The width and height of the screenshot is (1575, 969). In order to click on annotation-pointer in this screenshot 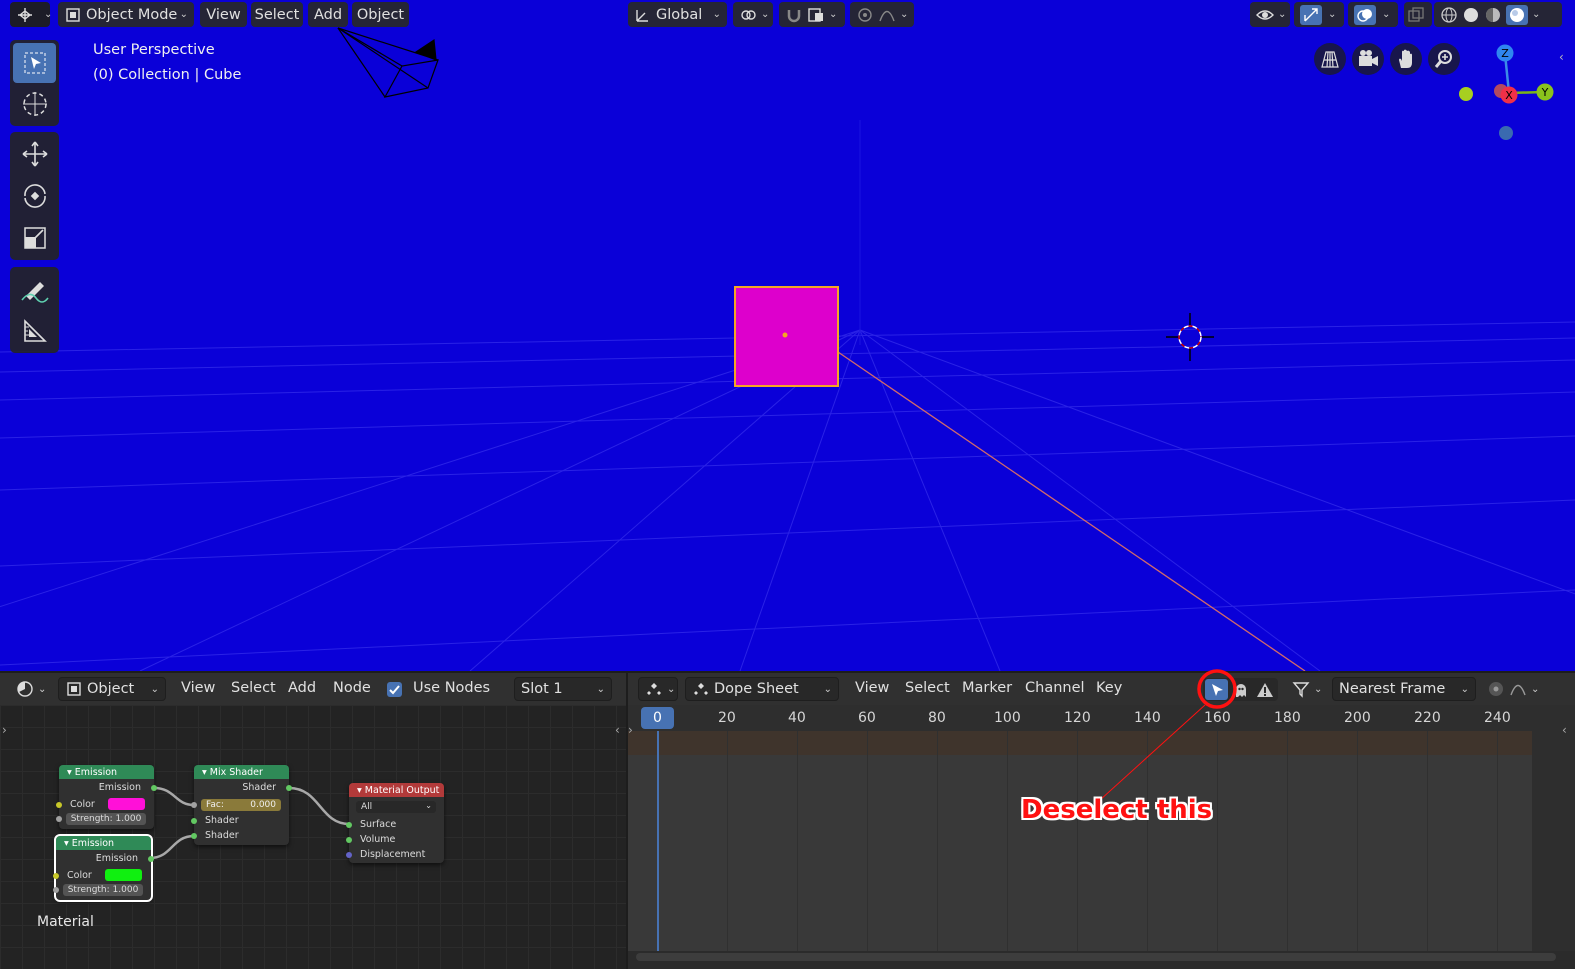, I will do `click(1152, 752)`.